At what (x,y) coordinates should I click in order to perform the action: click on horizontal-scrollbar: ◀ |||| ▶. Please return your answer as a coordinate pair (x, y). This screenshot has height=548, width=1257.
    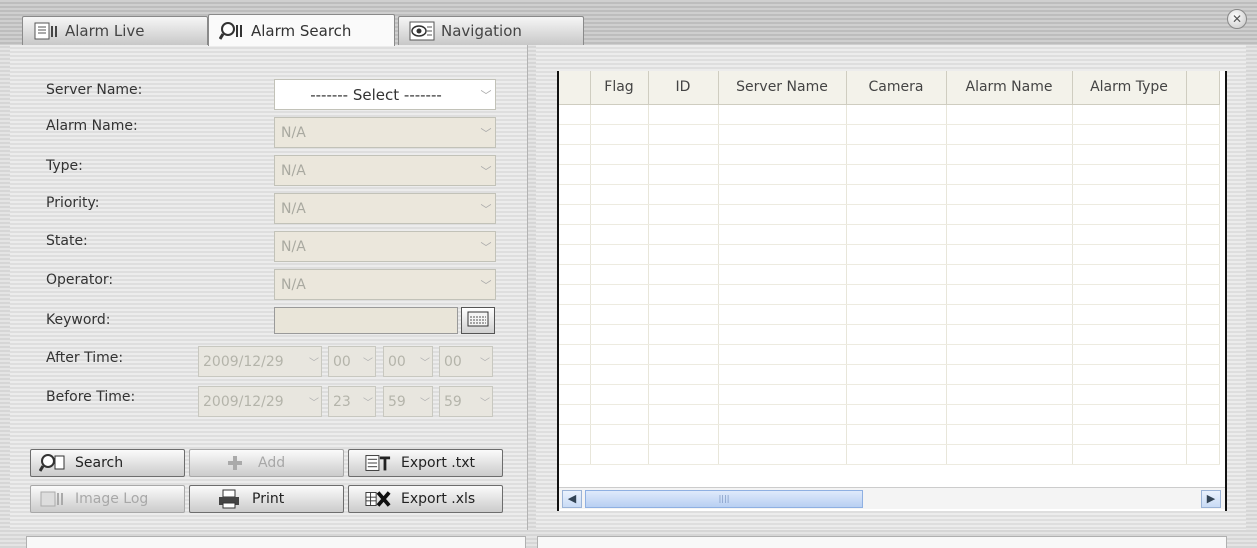
    Looking at the image, I should click on (892, 498).